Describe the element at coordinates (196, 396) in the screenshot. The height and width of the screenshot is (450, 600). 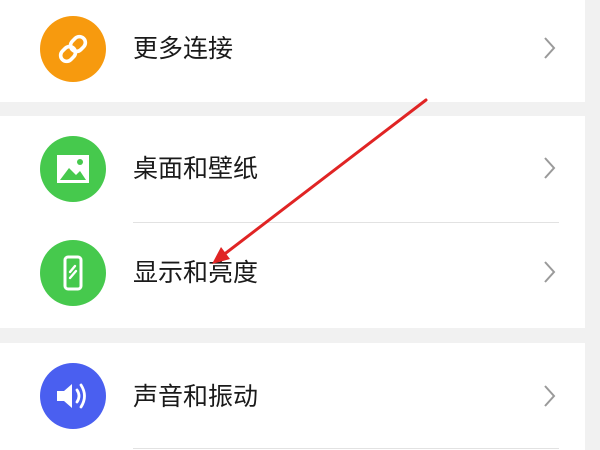
I see `settings-item-label: 声音和振动` at that location.